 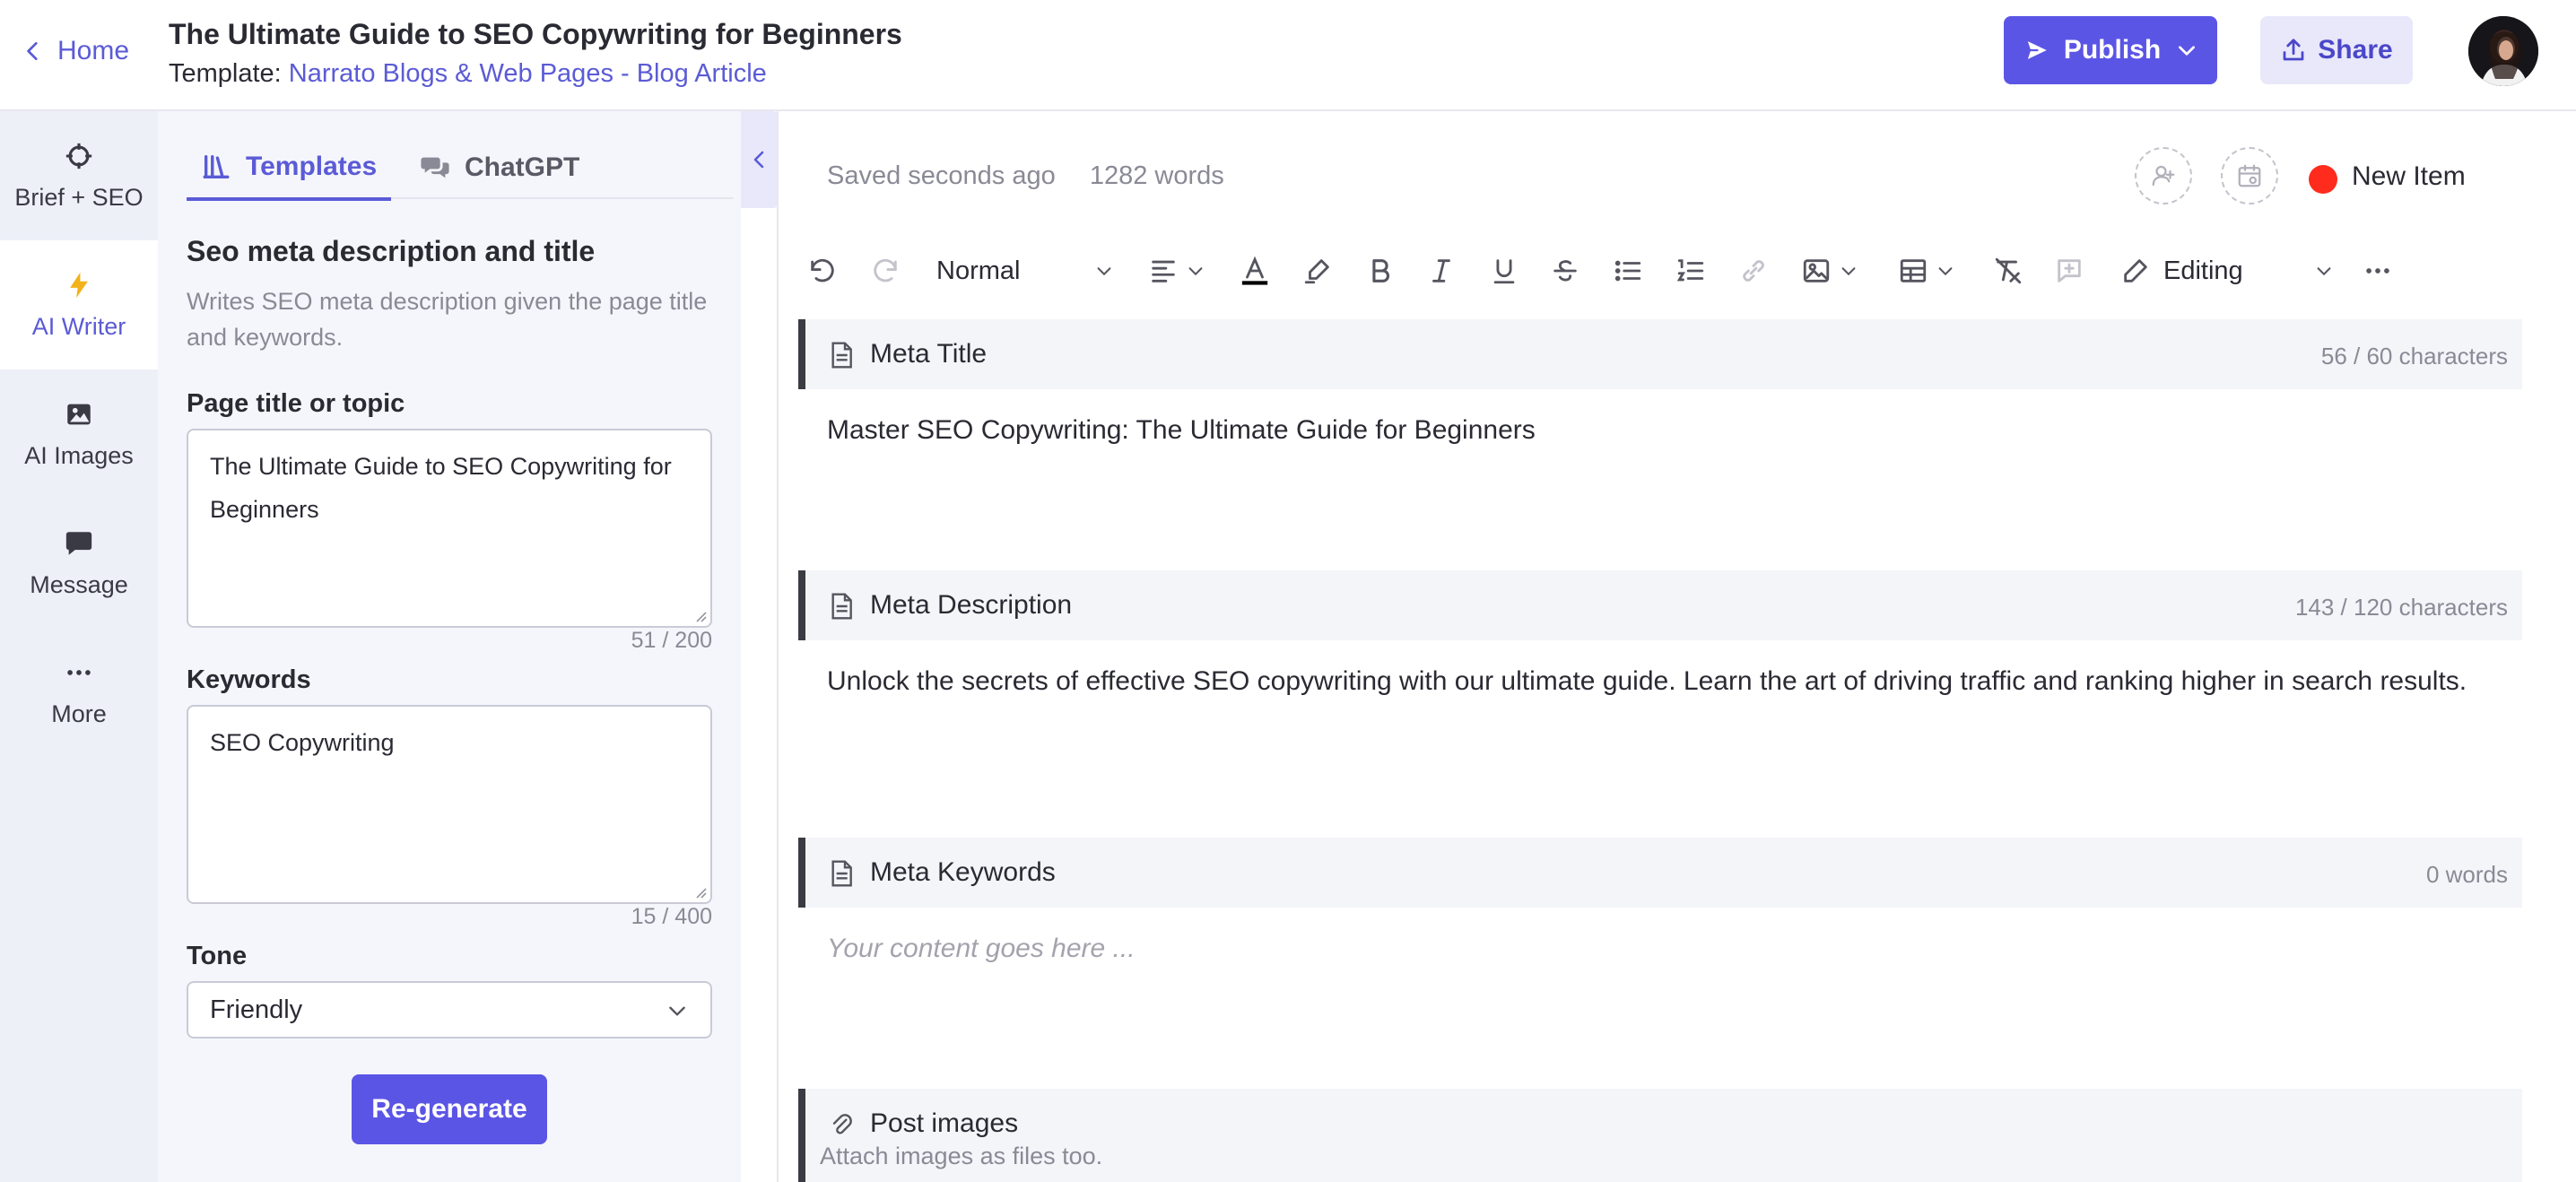 I want to click on highlighter-icon, so click(x=1316, y=271).